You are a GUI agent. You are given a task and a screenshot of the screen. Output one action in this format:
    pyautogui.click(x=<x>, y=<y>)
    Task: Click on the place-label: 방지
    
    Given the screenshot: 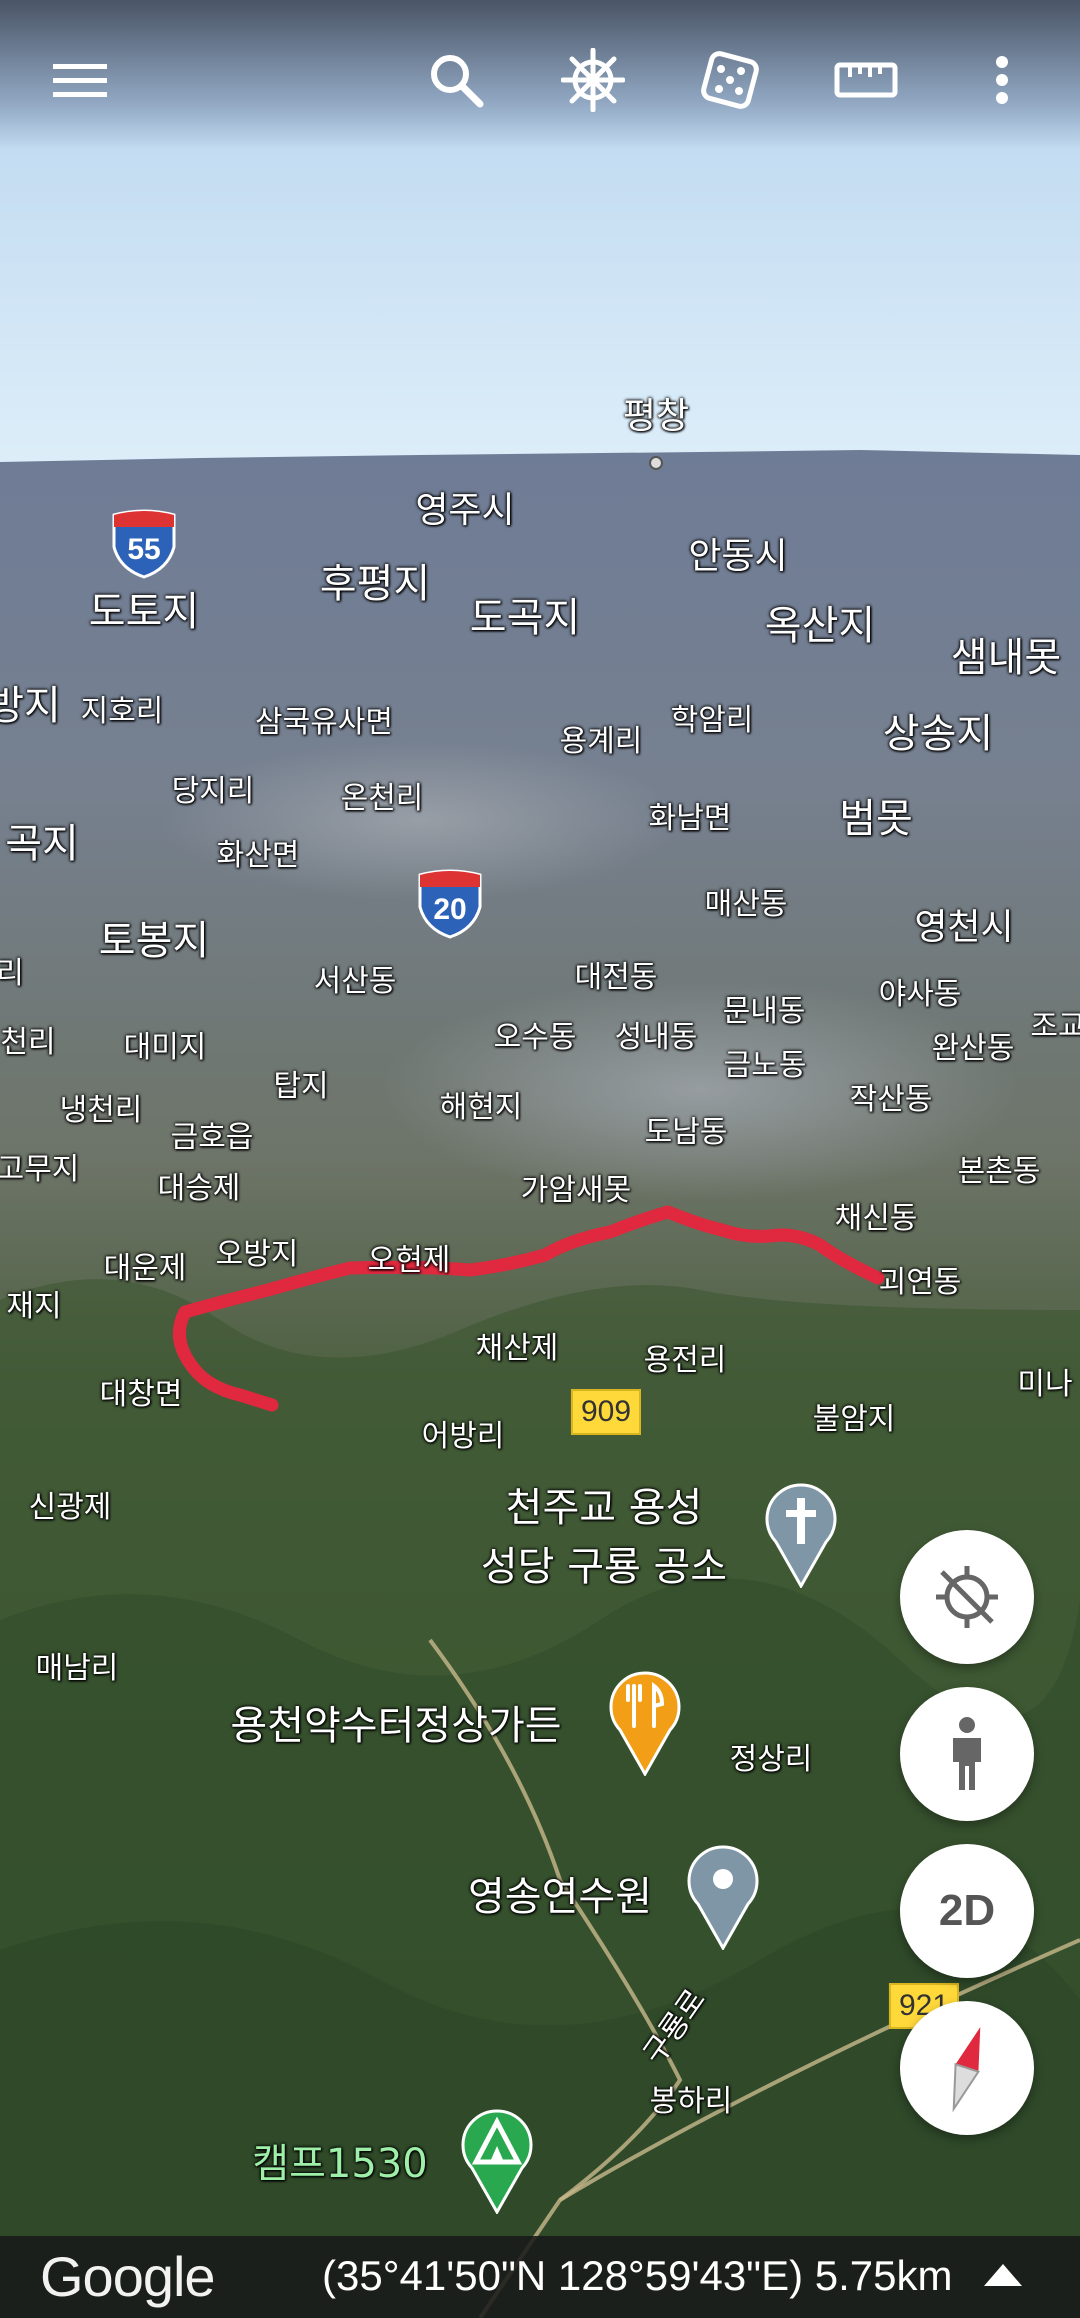 What is the action you would take?
    pyautogui.click(x=30, y=706)
    